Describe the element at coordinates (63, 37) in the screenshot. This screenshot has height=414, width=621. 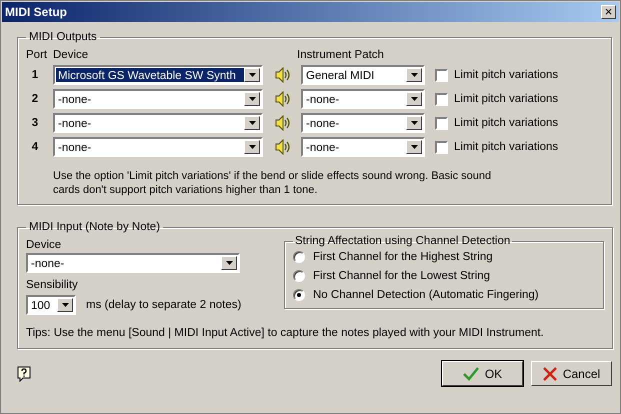
I see `group-title: MIDI Outputs` at that location.